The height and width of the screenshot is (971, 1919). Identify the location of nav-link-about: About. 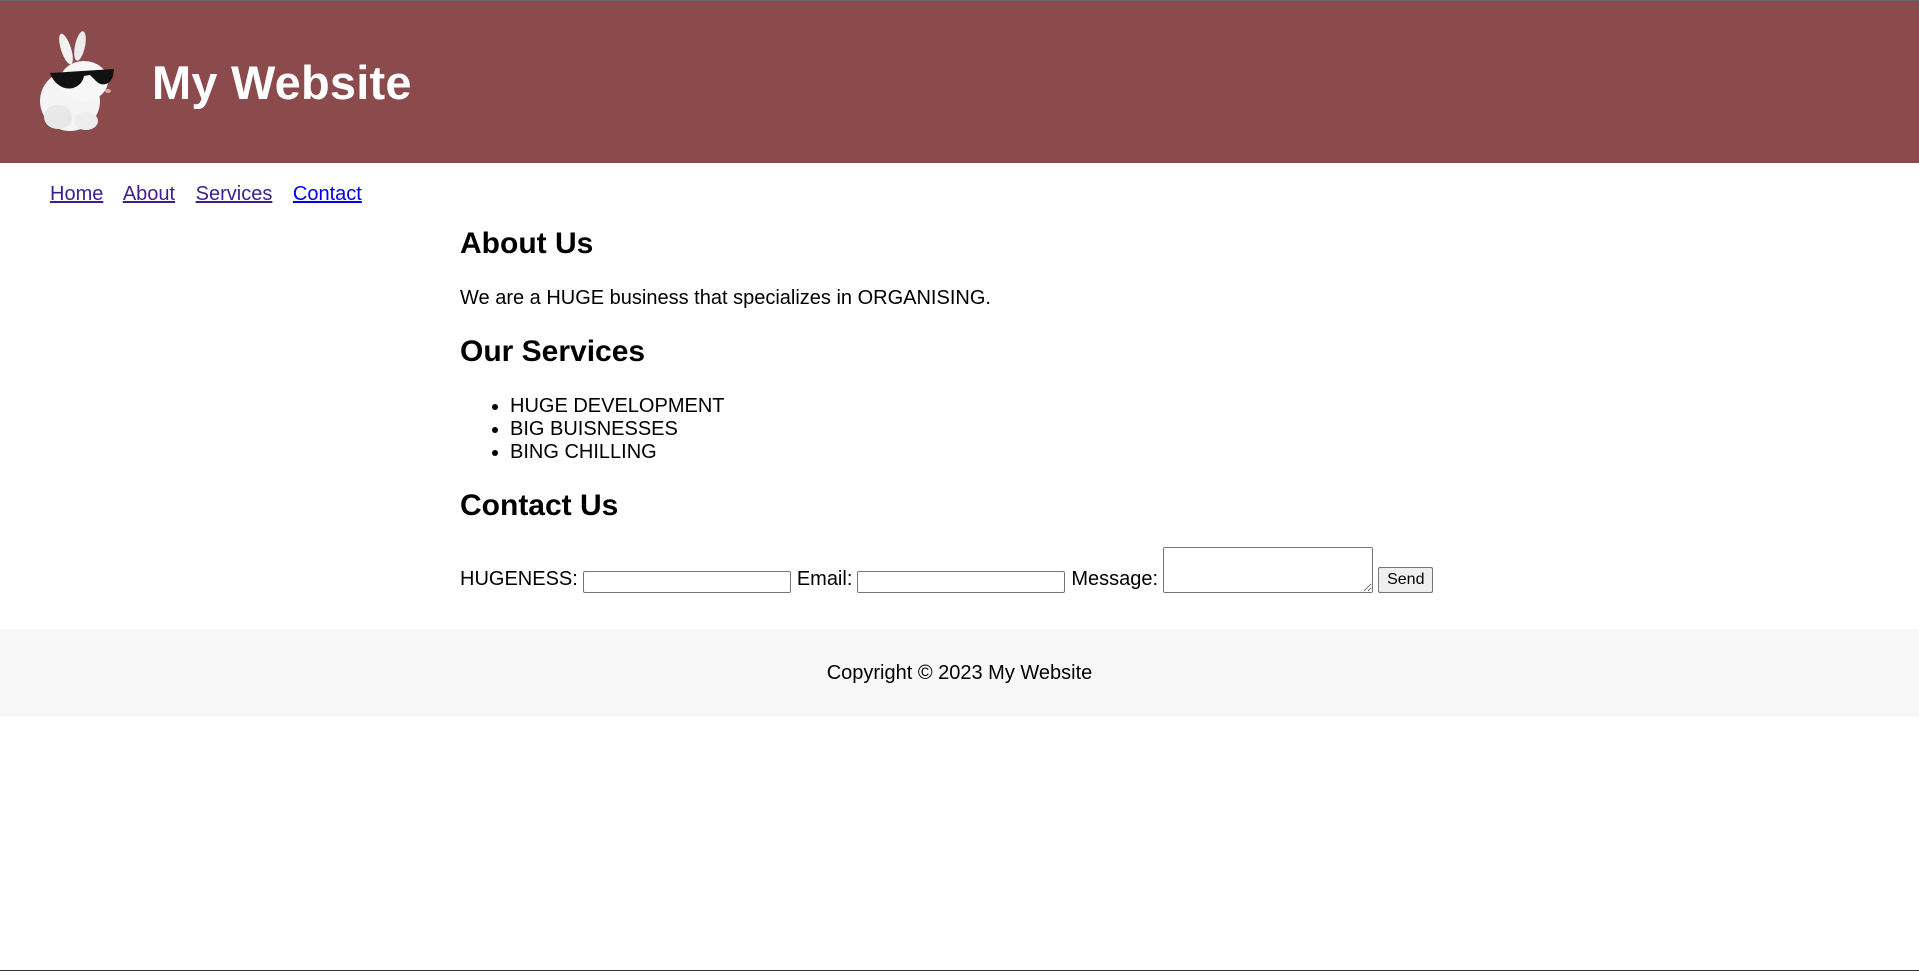
(149, 194).